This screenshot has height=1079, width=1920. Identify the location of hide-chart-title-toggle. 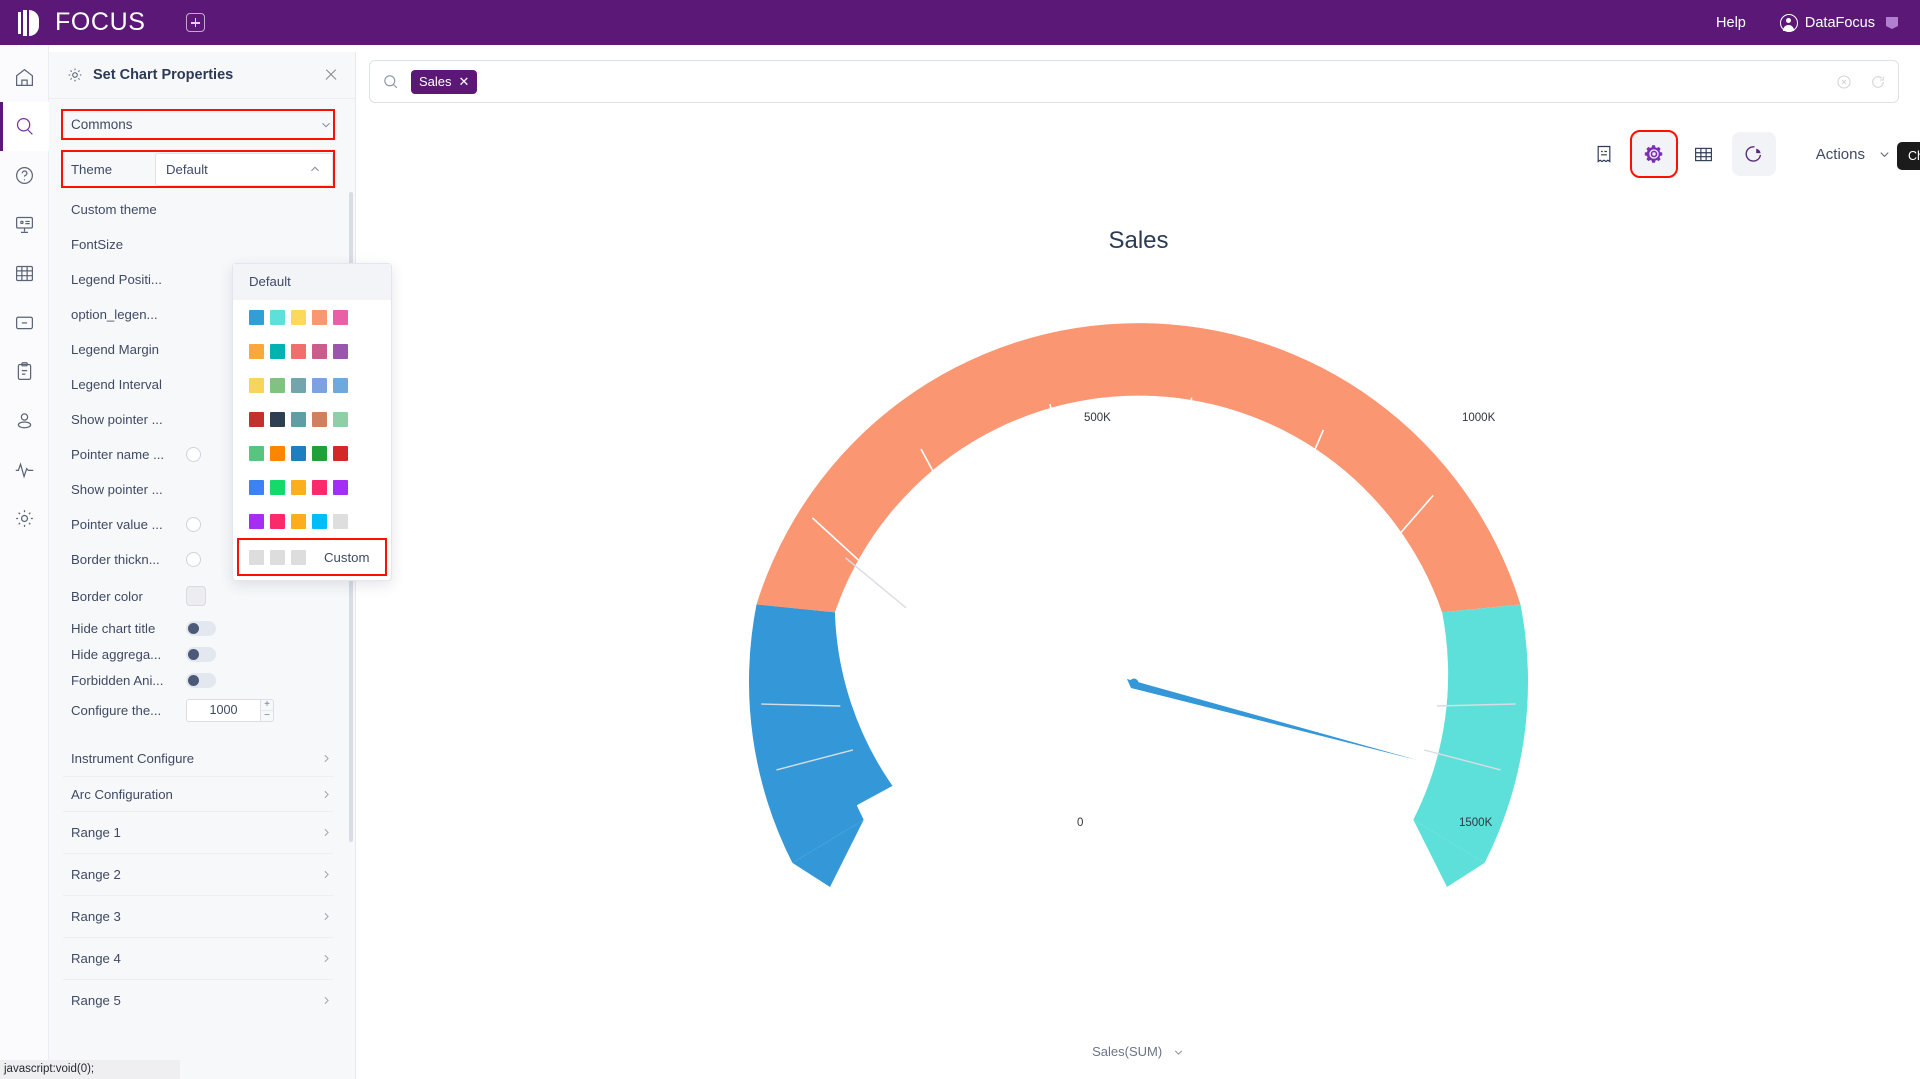
(201, 628).